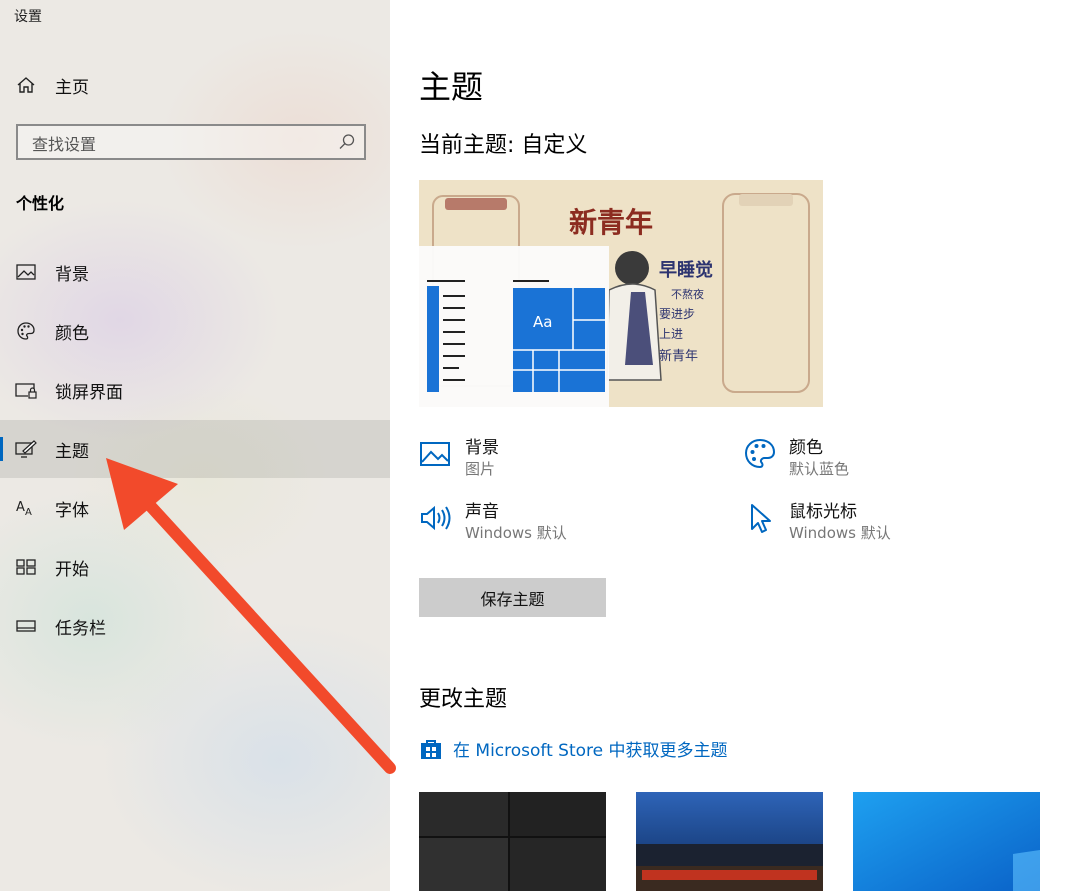  Describe the element at coordinates (26, 390) in the screenshot. I see `lock-screen-icon` at that location.